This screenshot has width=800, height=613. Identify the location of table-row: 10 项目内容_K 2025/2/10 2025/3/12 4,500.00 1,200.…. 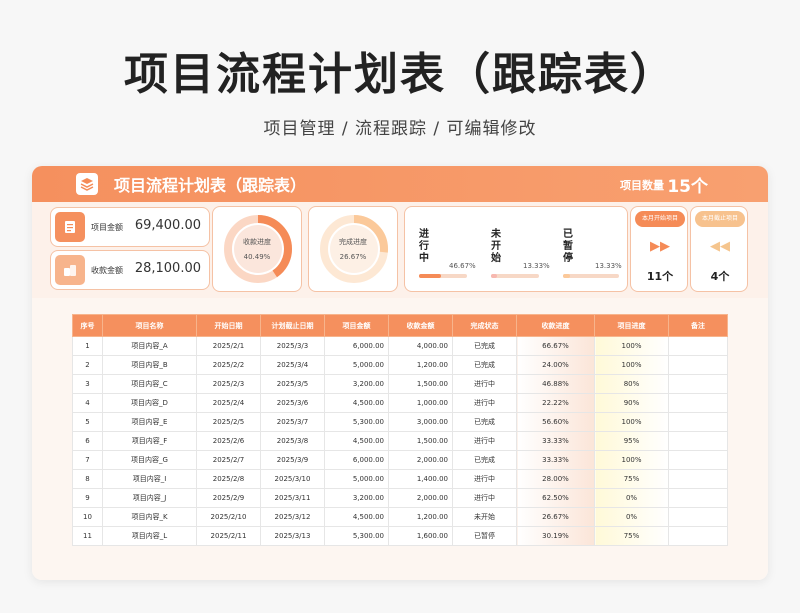
(400, 517).